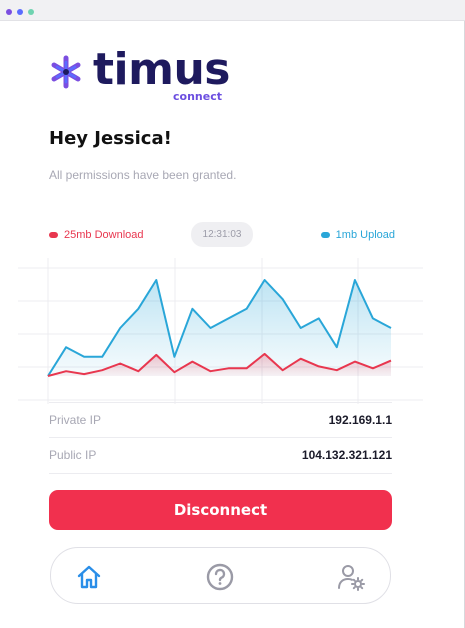  Describe the element at coordinates (219, 328) in the screenshot. I see `upload-area` at that location.